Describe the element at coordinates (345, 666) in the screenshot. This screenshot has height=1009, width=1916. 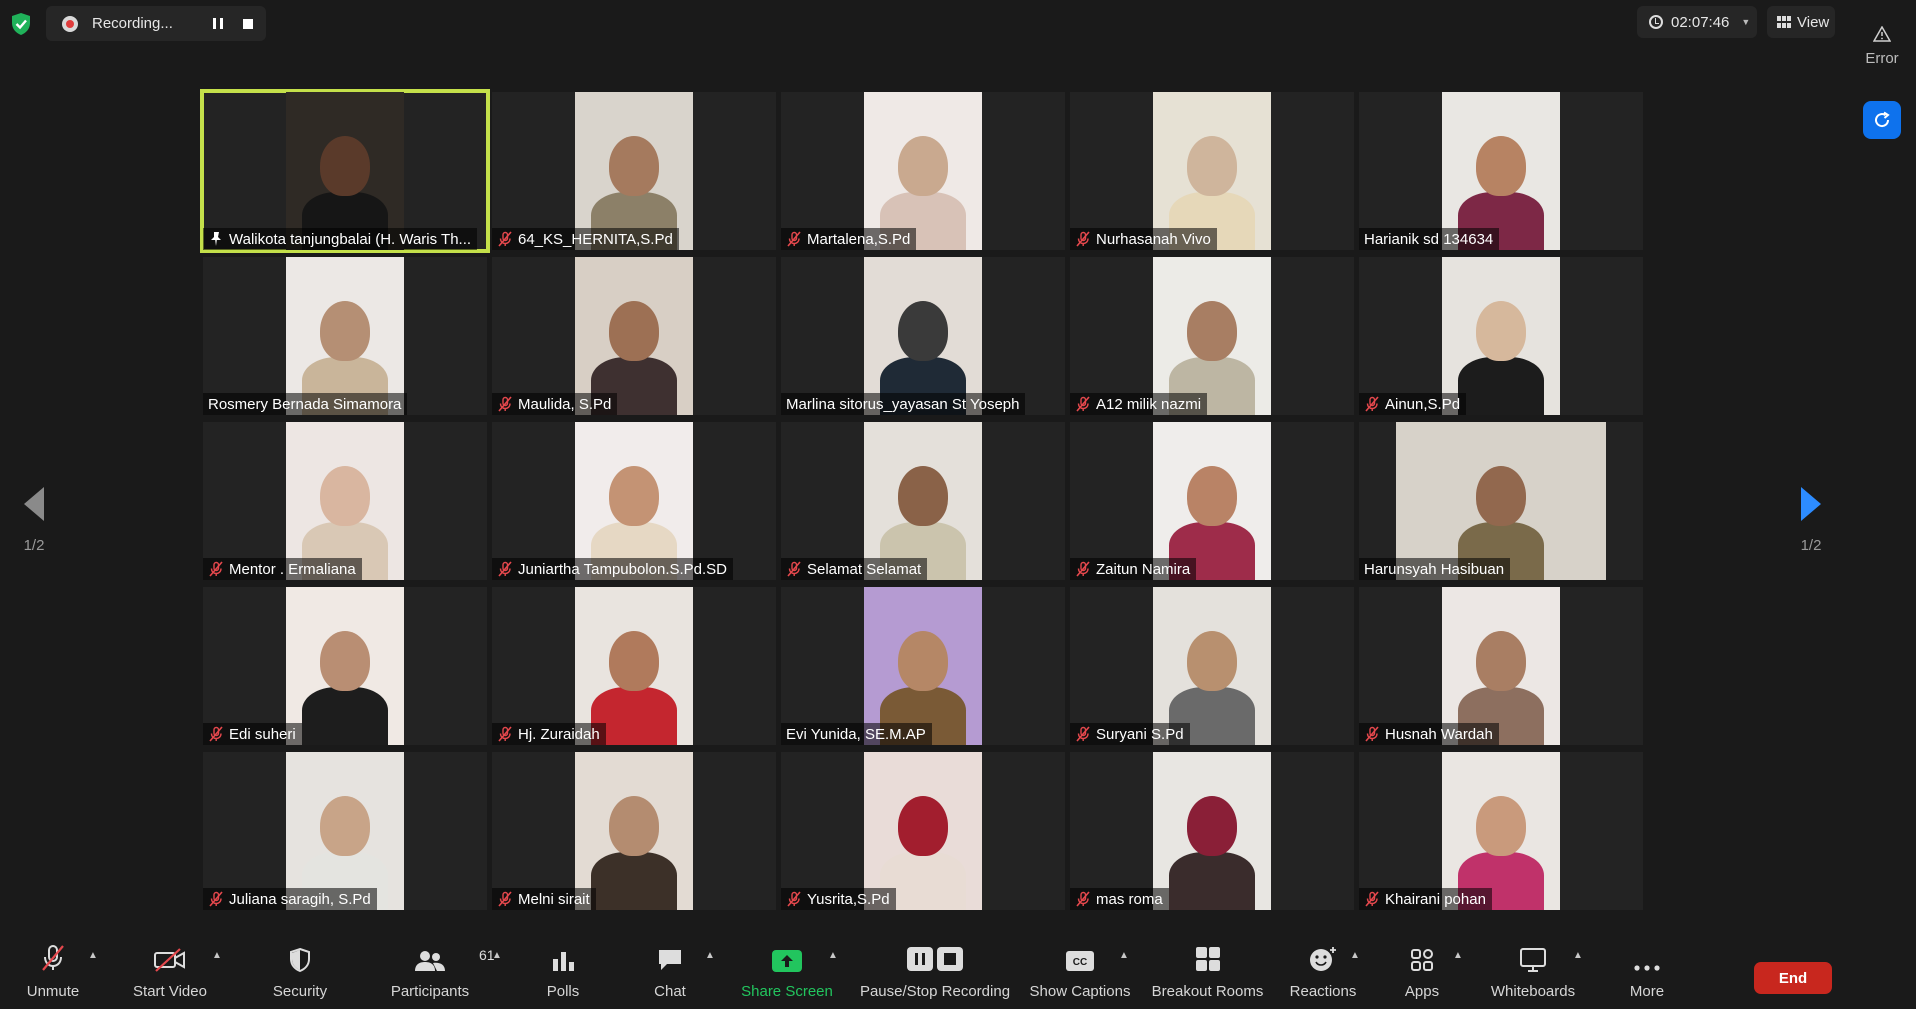
I see `participant-tile: Edi suheri` at that location.